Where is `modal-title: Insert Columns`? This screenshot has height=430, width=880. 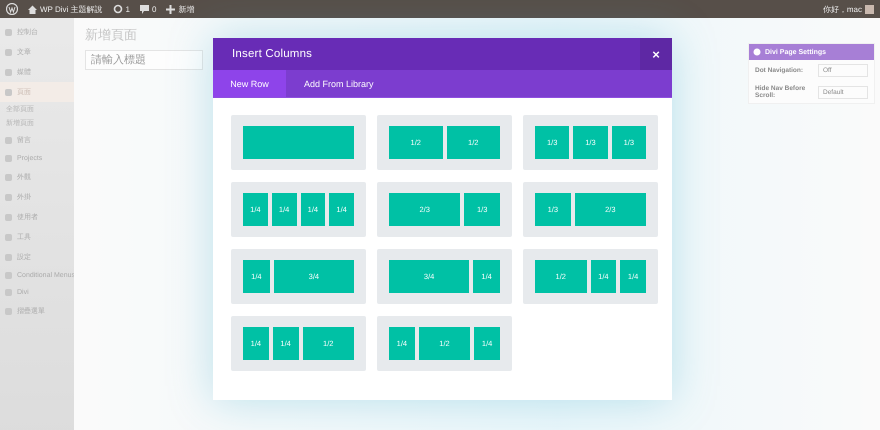 modal-title: Insert Columns is located at coordinates (272, 54).